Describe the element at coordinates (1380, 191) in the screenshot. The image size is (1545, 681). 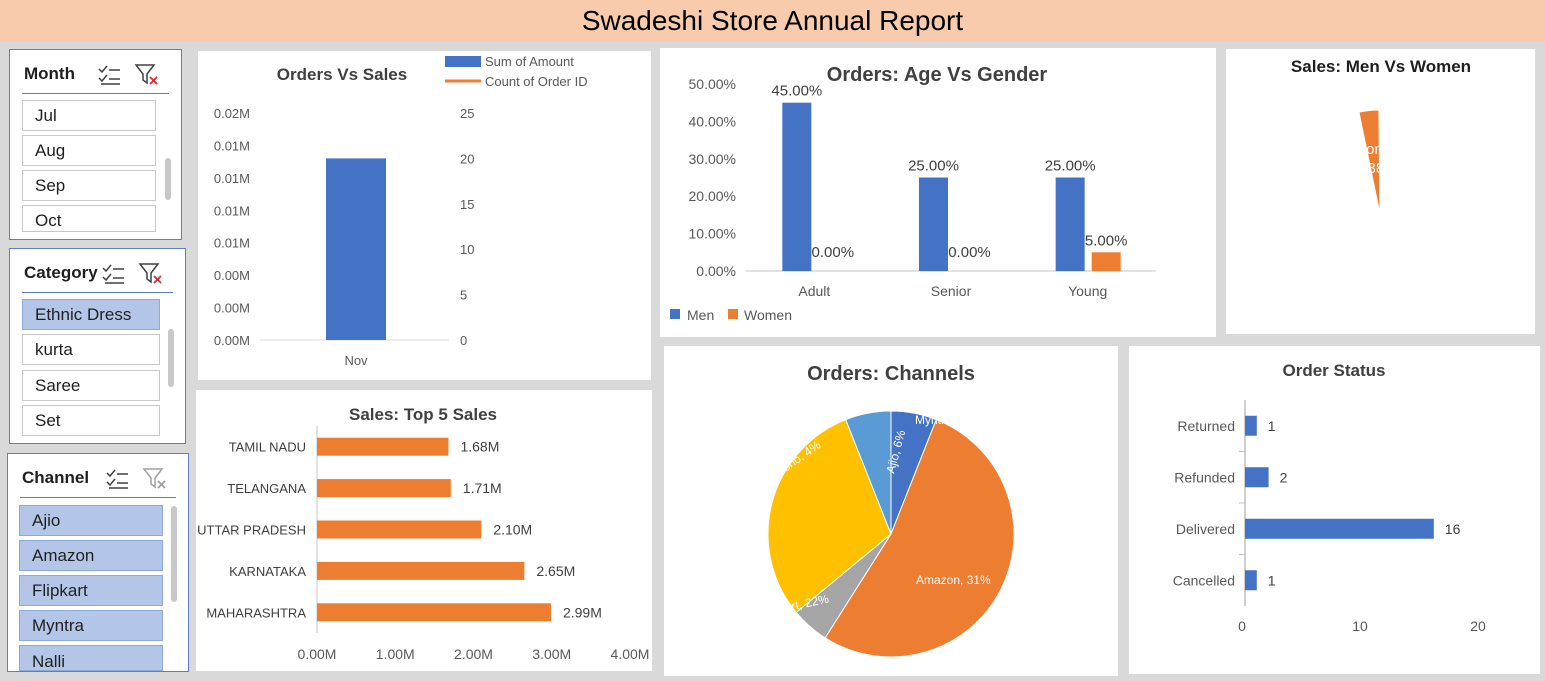
I see `men-vs-women-chart: Sales: Men Vs Women Women, 388 Men, 14556` at that location.